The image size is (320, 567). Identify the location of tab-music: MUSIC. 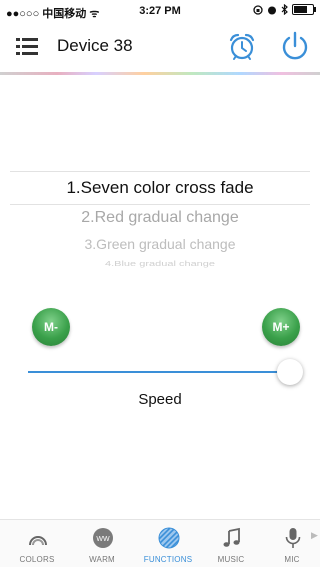
(231, 543).